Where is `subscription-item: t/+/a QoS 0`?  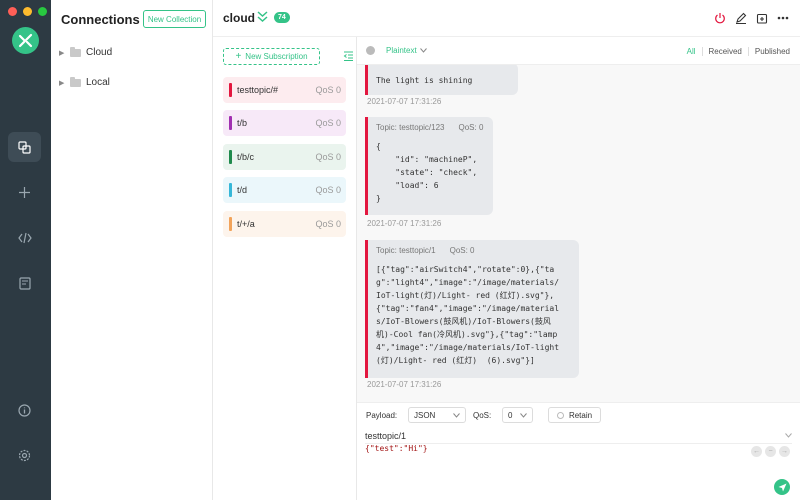 subscription-item: t/+/a QoS 0 is located at coordinates (284, 224).